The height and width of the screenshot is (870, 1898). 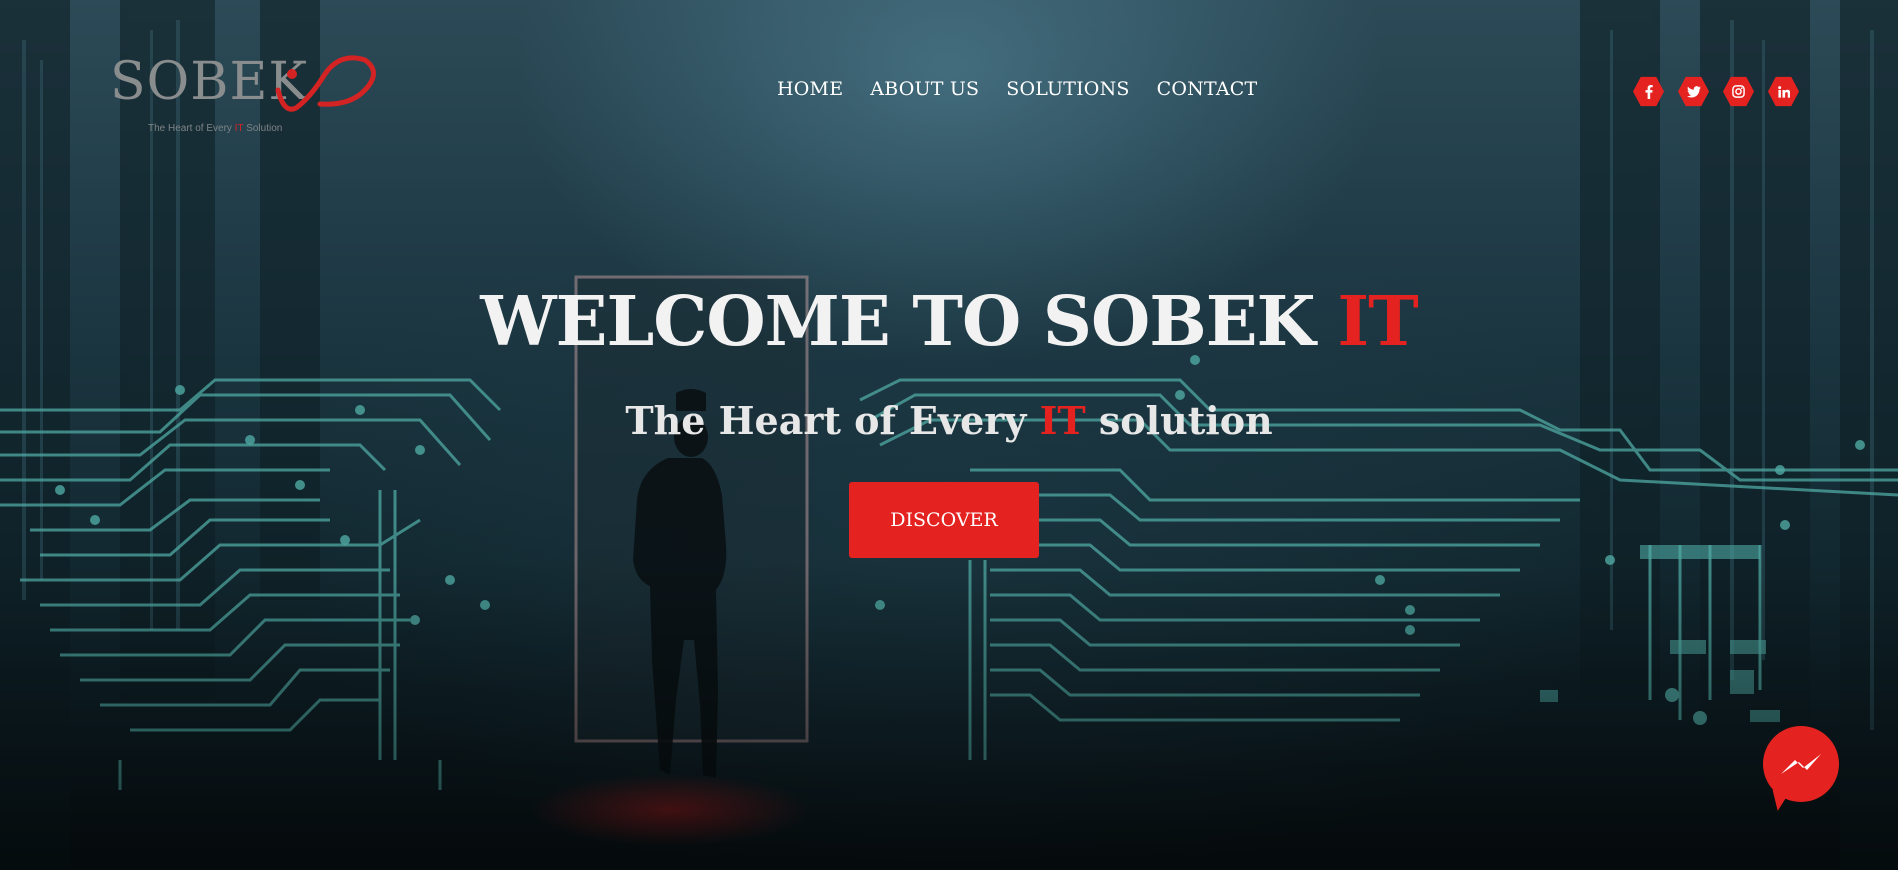 I want to click on nav-solutions: SOLUTIONS, so click(x=1067, y=89).